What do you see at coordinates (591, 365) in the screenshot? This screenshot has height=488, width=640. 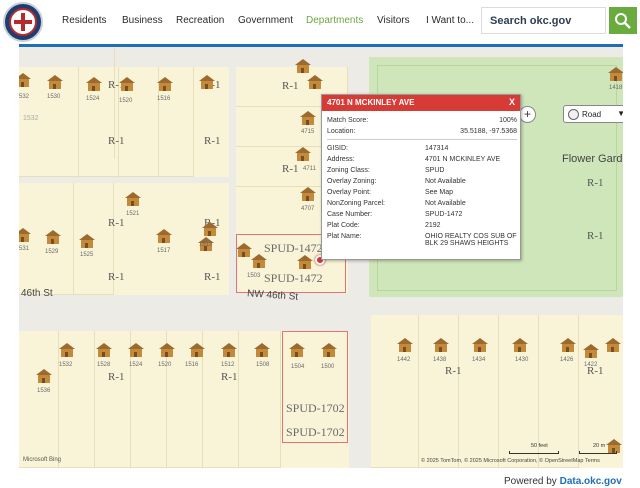 I see `address-label: 1422` at bounding box center [591, 365].